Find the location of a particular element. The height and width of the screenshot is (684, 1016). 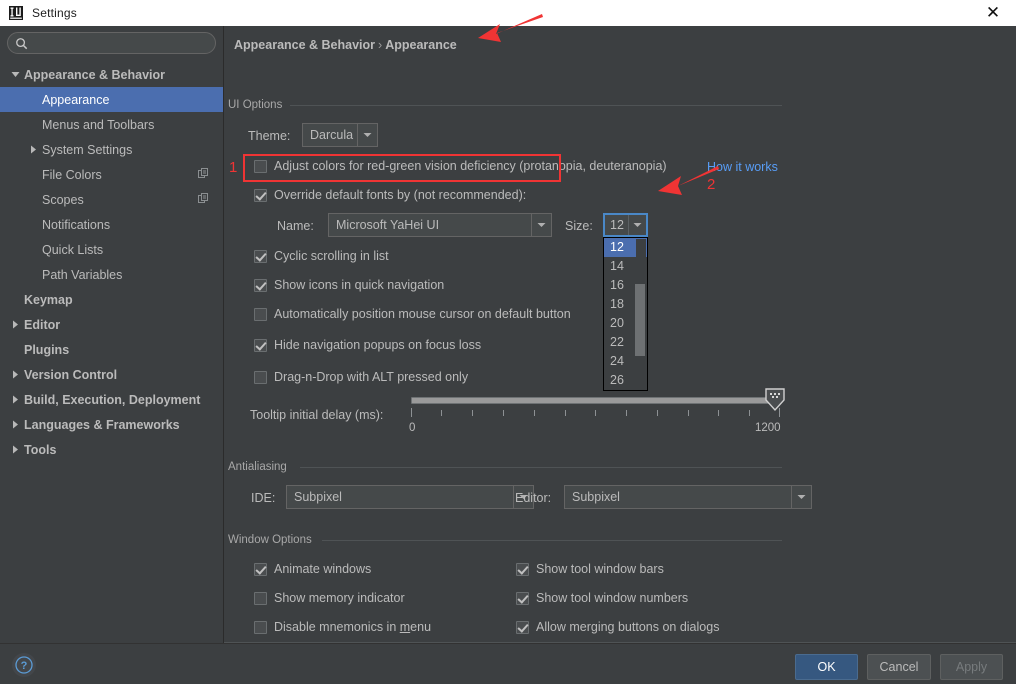

checkbox-row-show-tool-window-bars: Show tool window bars is located at coordinates (590, 569).